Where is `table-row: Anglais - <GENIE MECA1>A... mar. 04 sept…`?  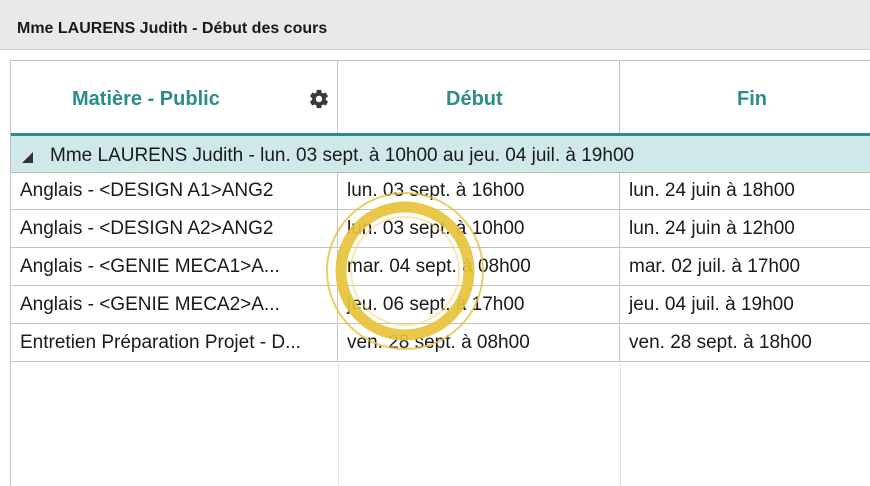 table-row: Anglais - <GENIE MECA1>A... mar. 04 sept… is located at coordinates (440, 267).